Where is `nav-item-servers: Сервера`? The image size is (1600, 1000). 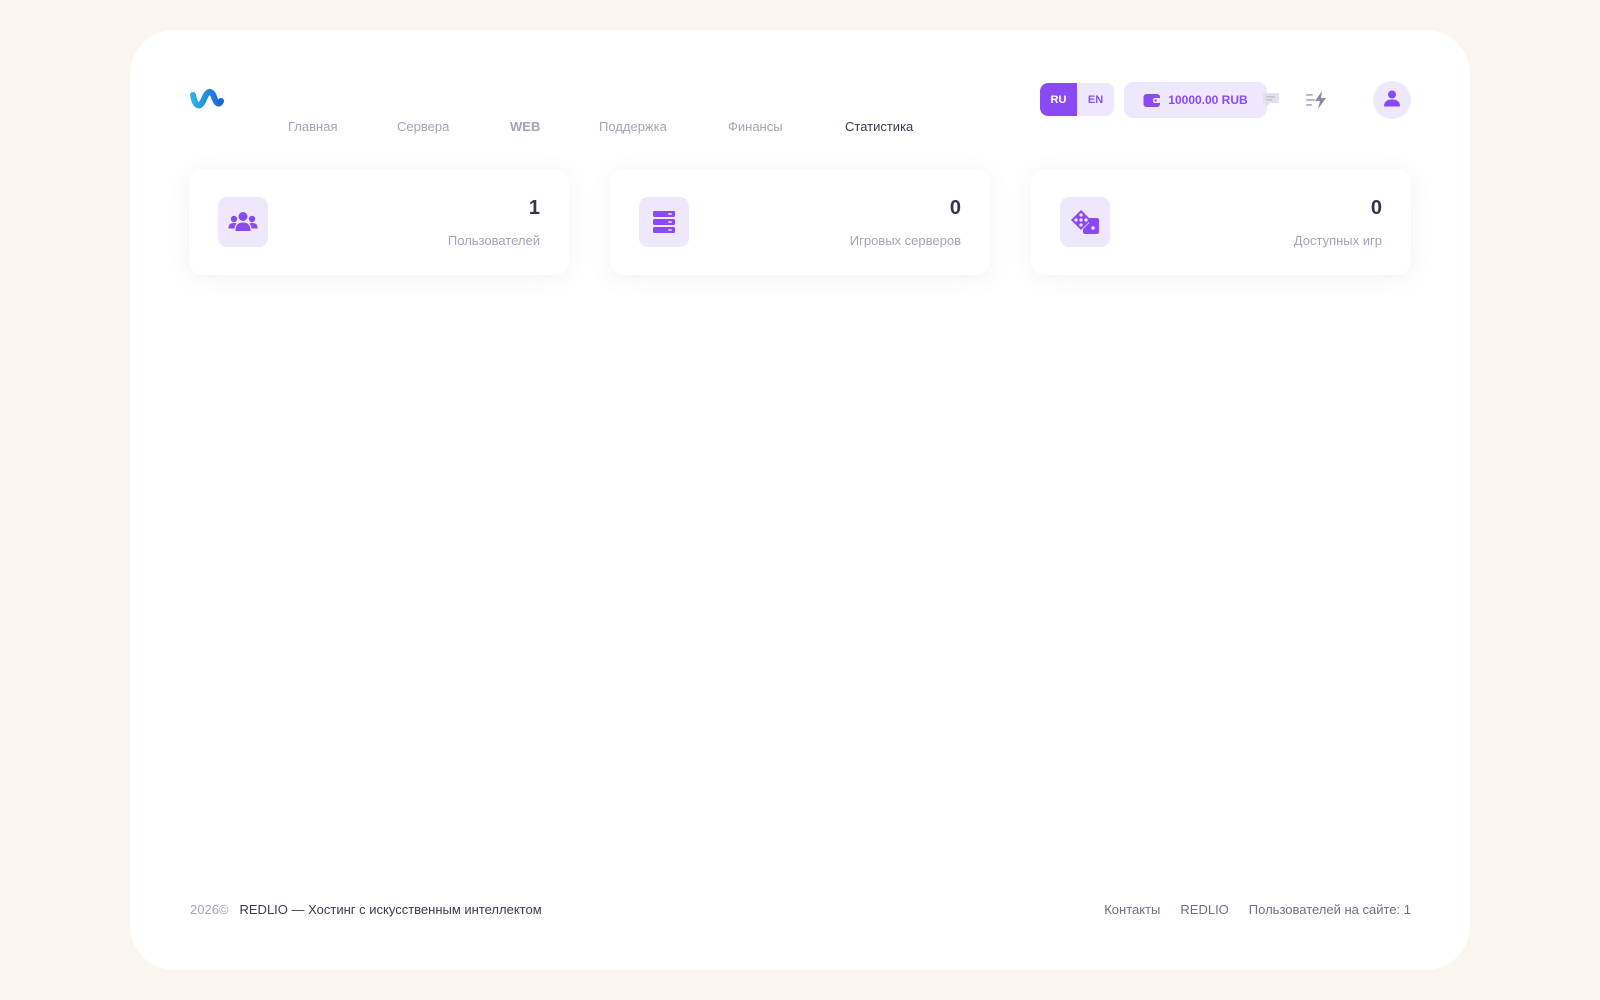 nav-item-servers: Сервера is located at coordinates (453, 126).